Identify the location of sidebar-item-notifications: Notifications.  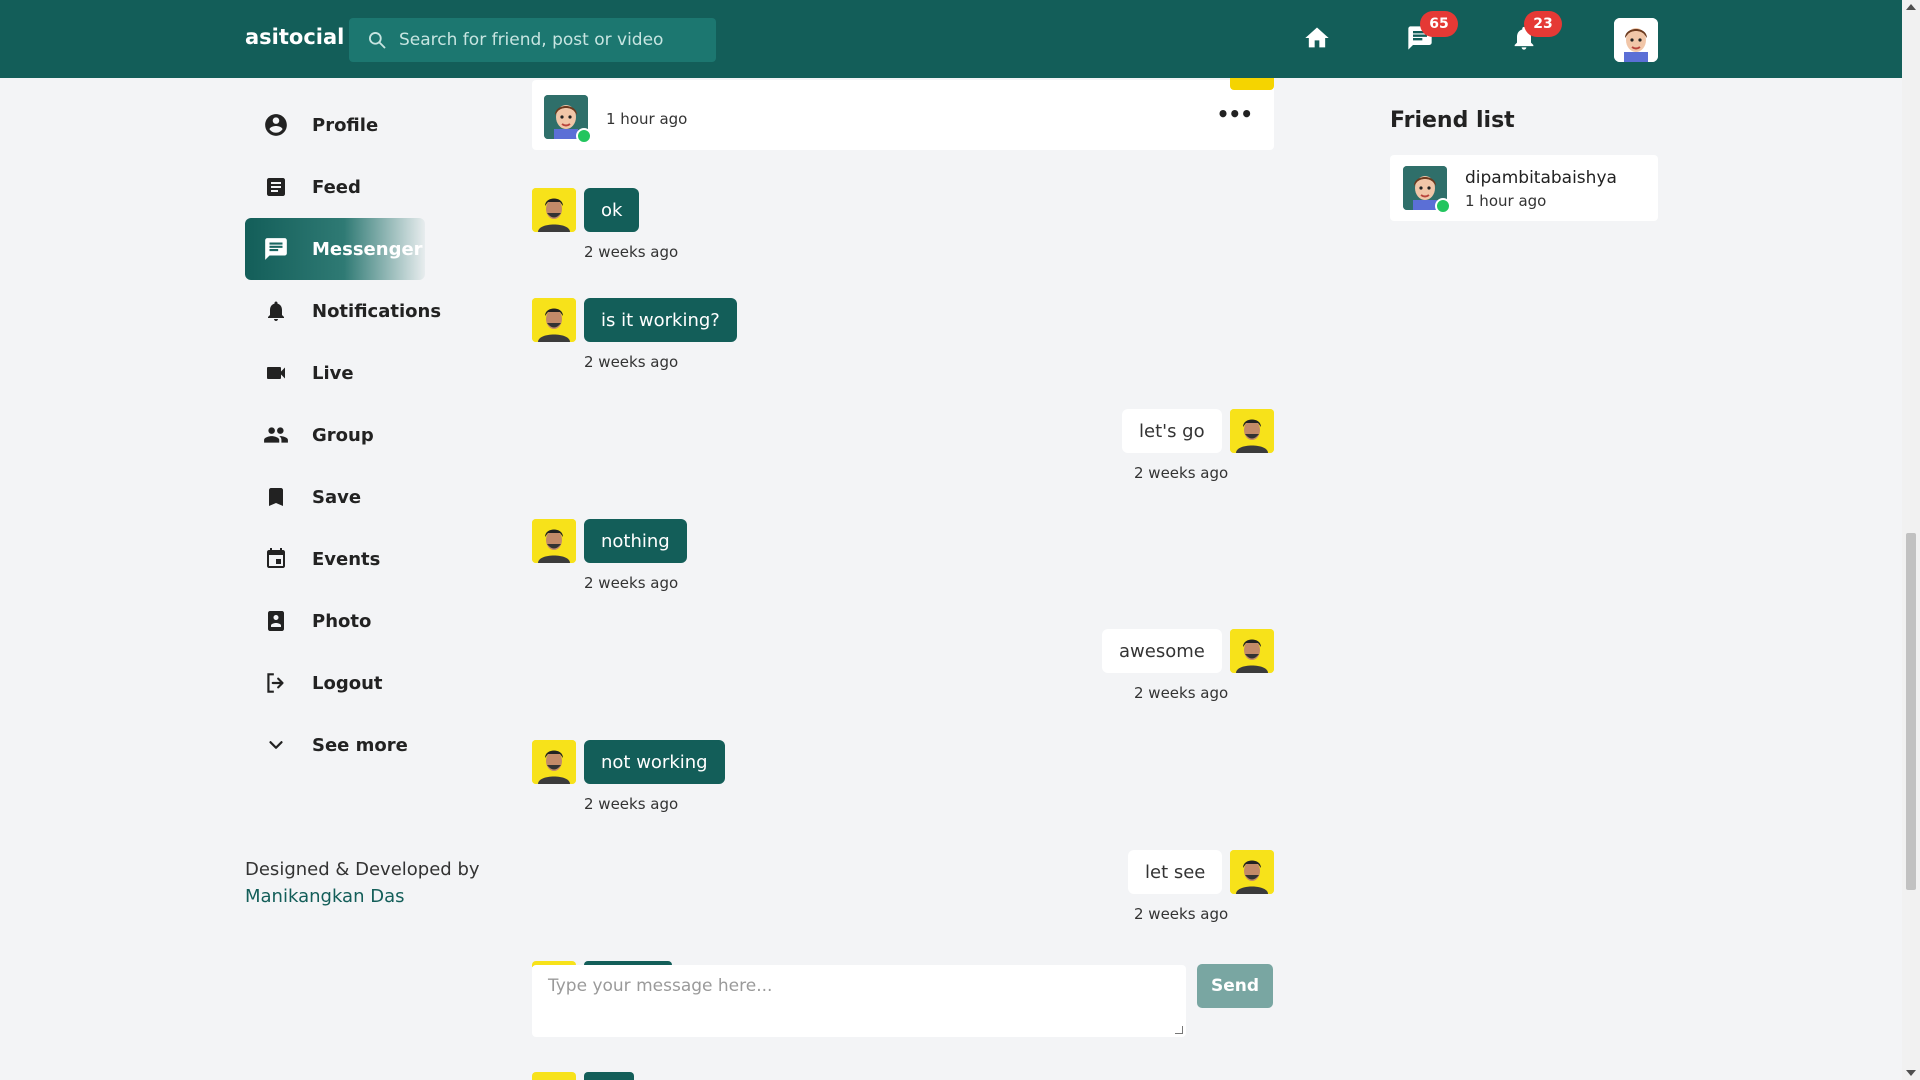
(365, 311).